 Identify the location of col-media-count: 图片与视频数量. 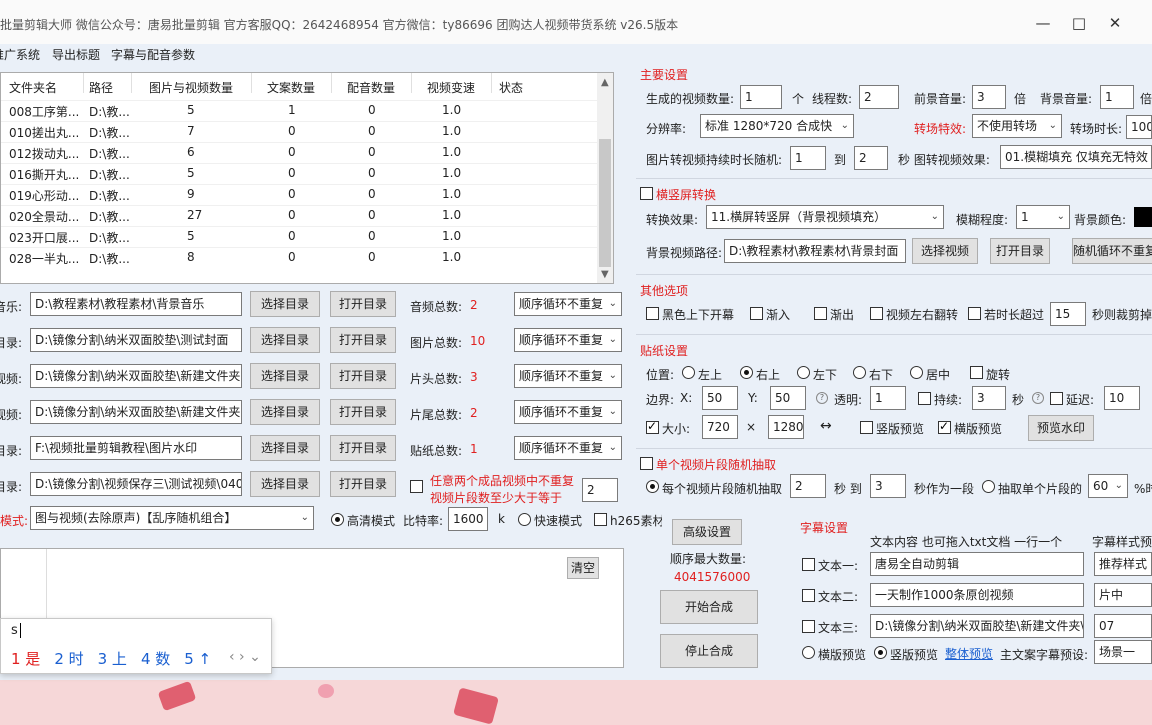
(191, 87).